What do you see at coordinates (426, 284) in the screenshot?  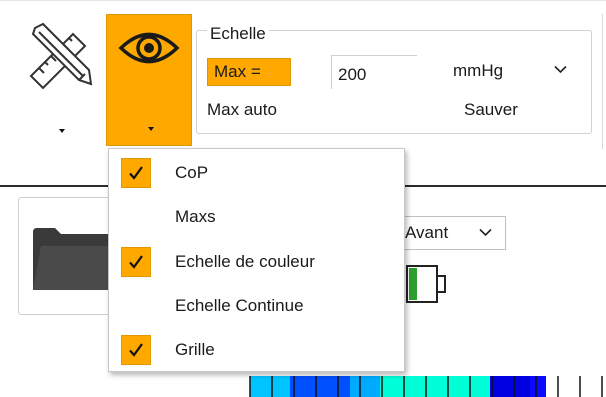 I see `battery-icon` at bounding box center [426, 284].